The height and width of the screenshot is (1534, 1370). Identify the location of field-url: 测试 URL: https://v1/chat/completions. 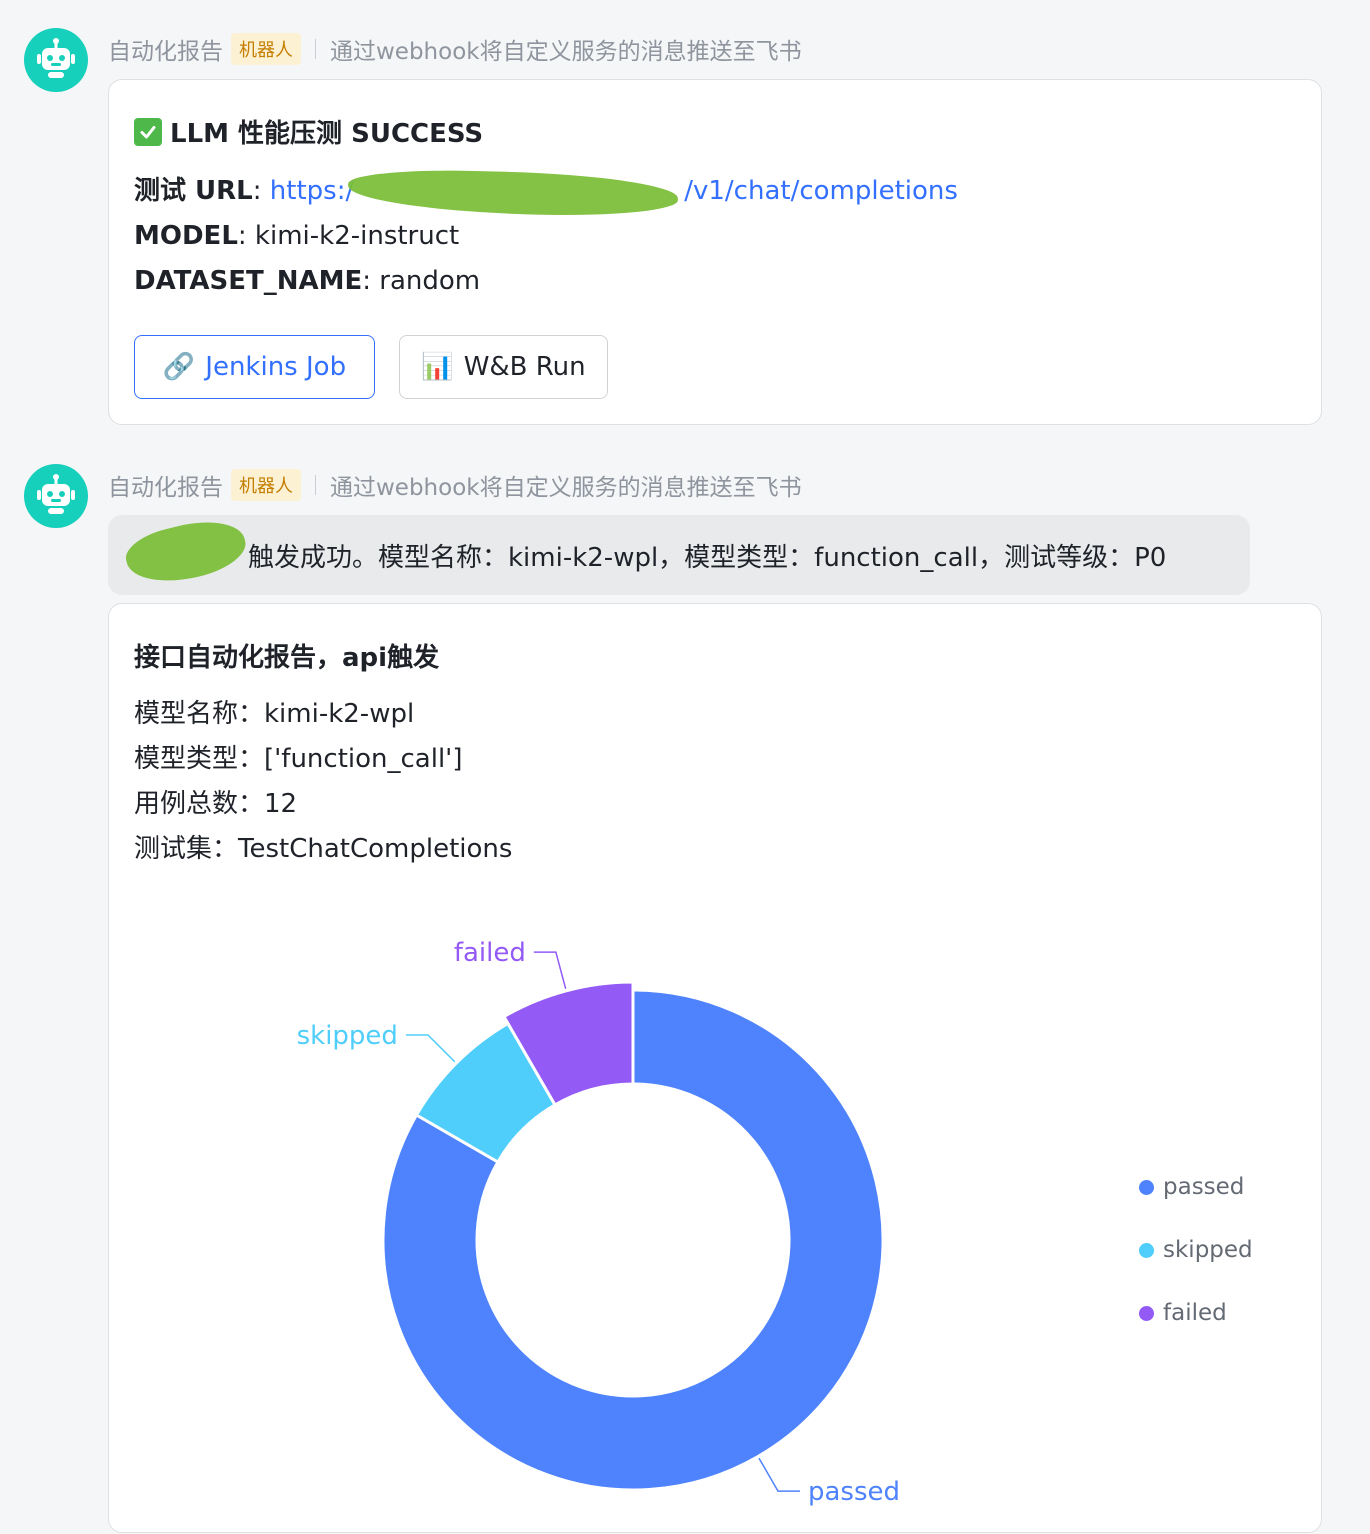
(546, 193).